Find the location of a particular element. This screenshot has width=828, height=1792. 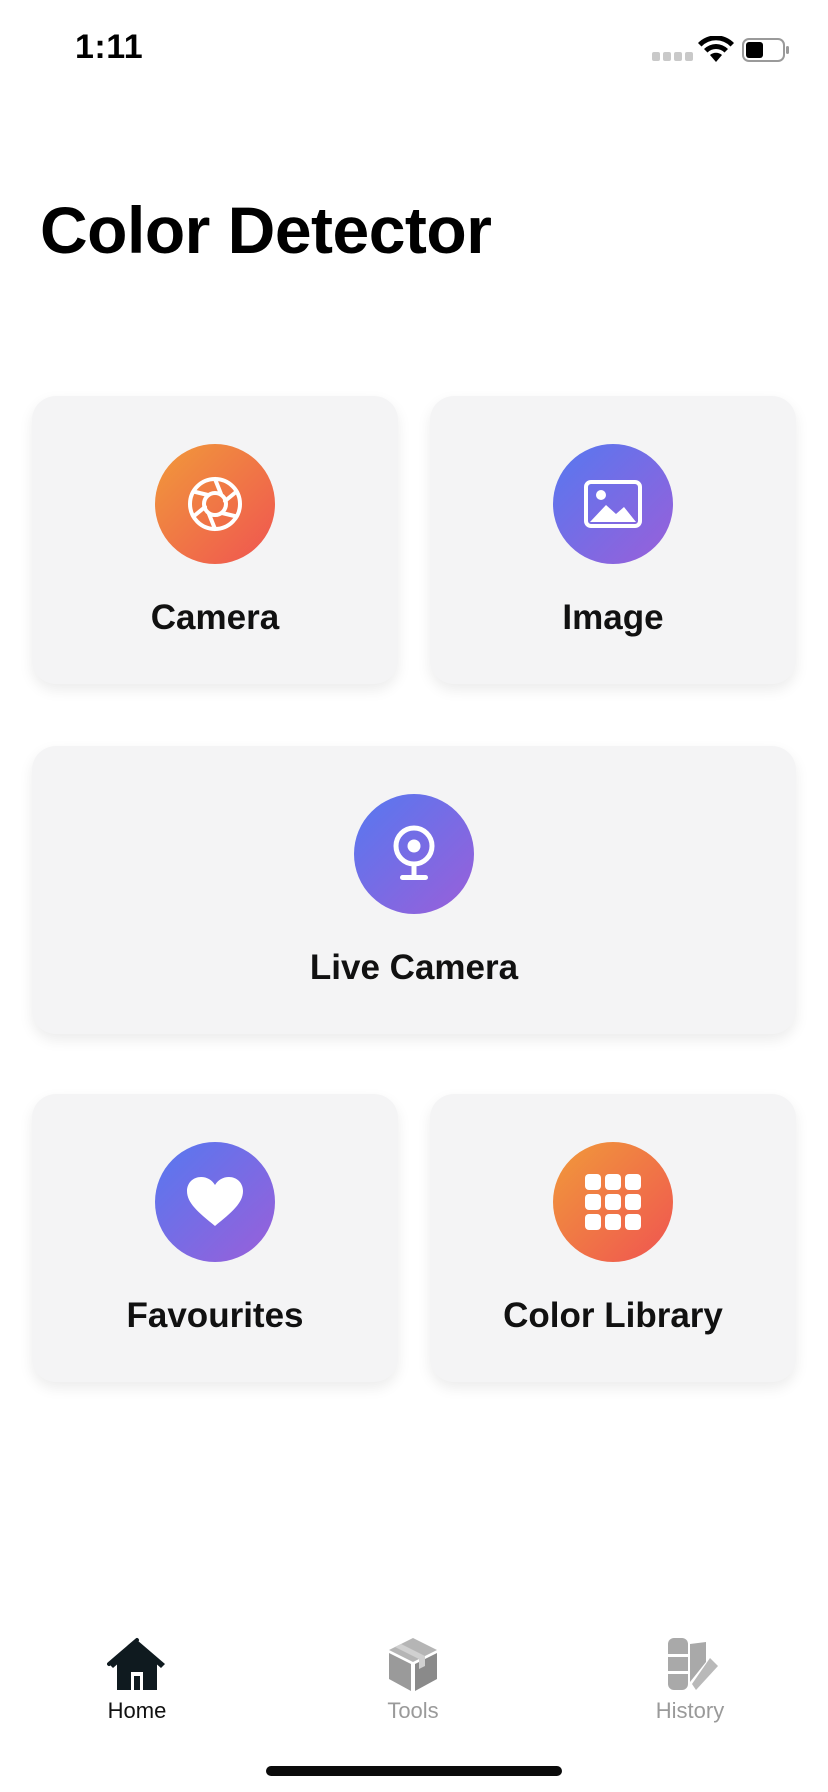

image-card: Image is located at coordinates (613, 540).